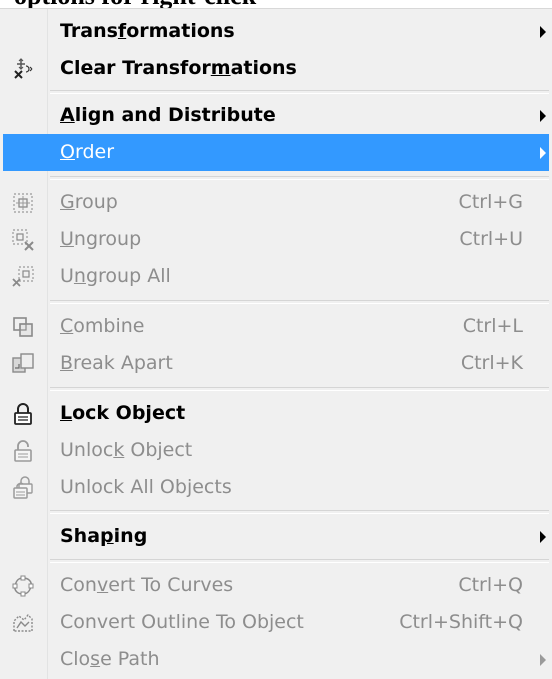 Image resolution: width=552 pixels, height=679 pixels. What do you see at coordinates (492, 326) in the screenshot?
I see `menu-item-shortcut: Ctrl+L` at bounding box center [492, 326].